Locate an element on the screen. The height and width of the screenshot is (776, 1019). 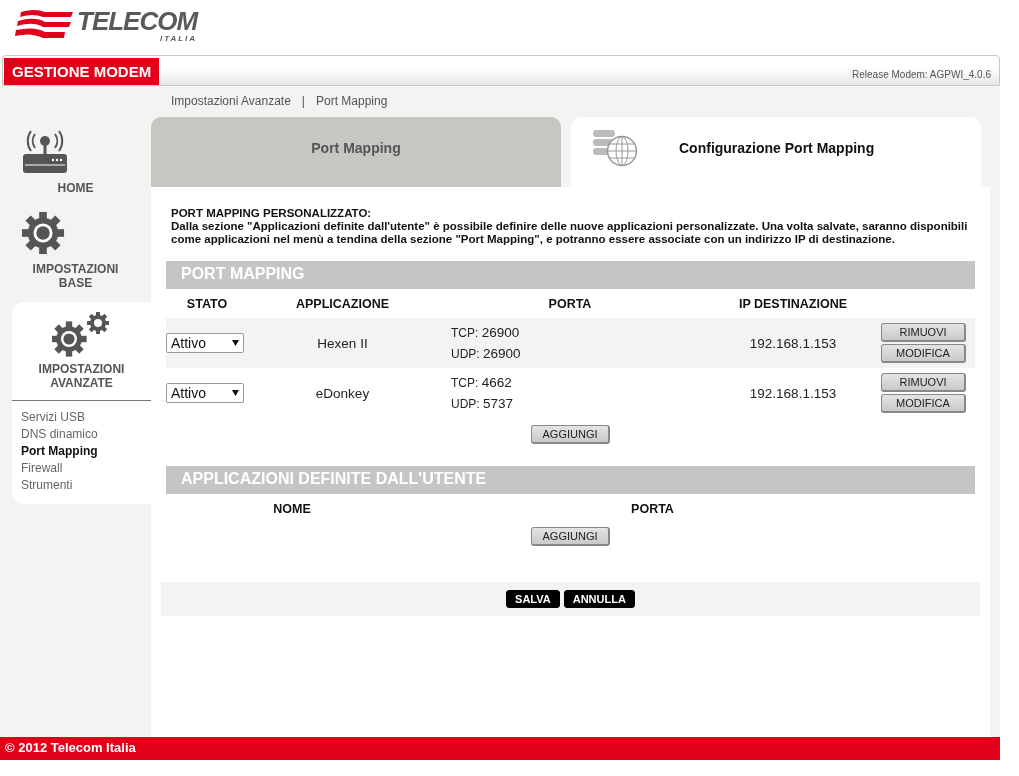
nav-section: HOME is located at coordinates (75, 188).